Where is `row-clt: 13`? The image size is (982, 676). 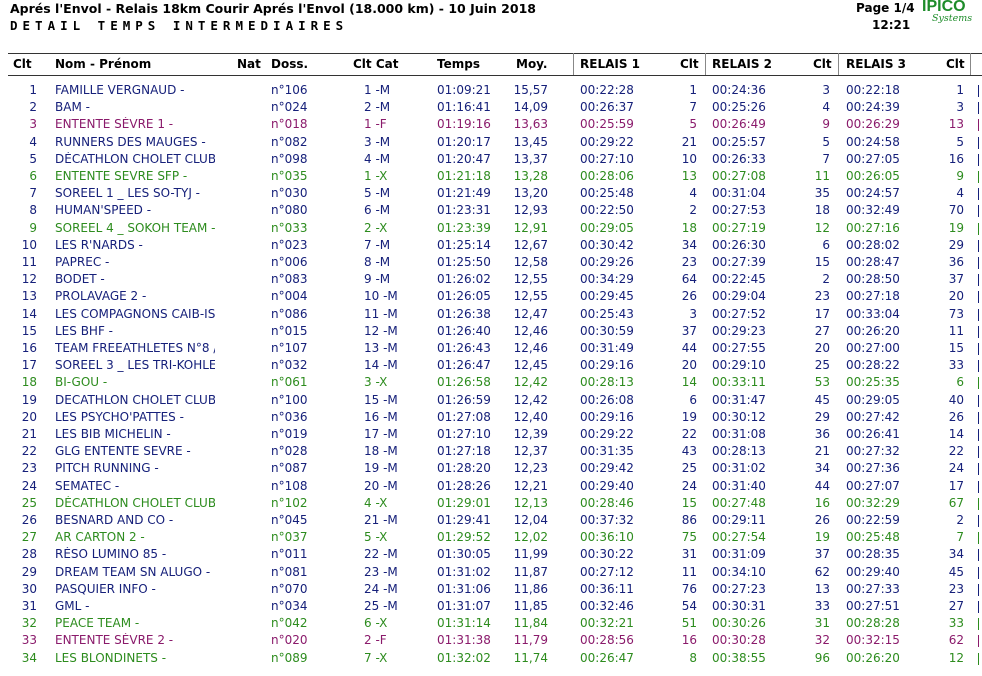 row-clt: 13 is located at coordinates (29, 296).